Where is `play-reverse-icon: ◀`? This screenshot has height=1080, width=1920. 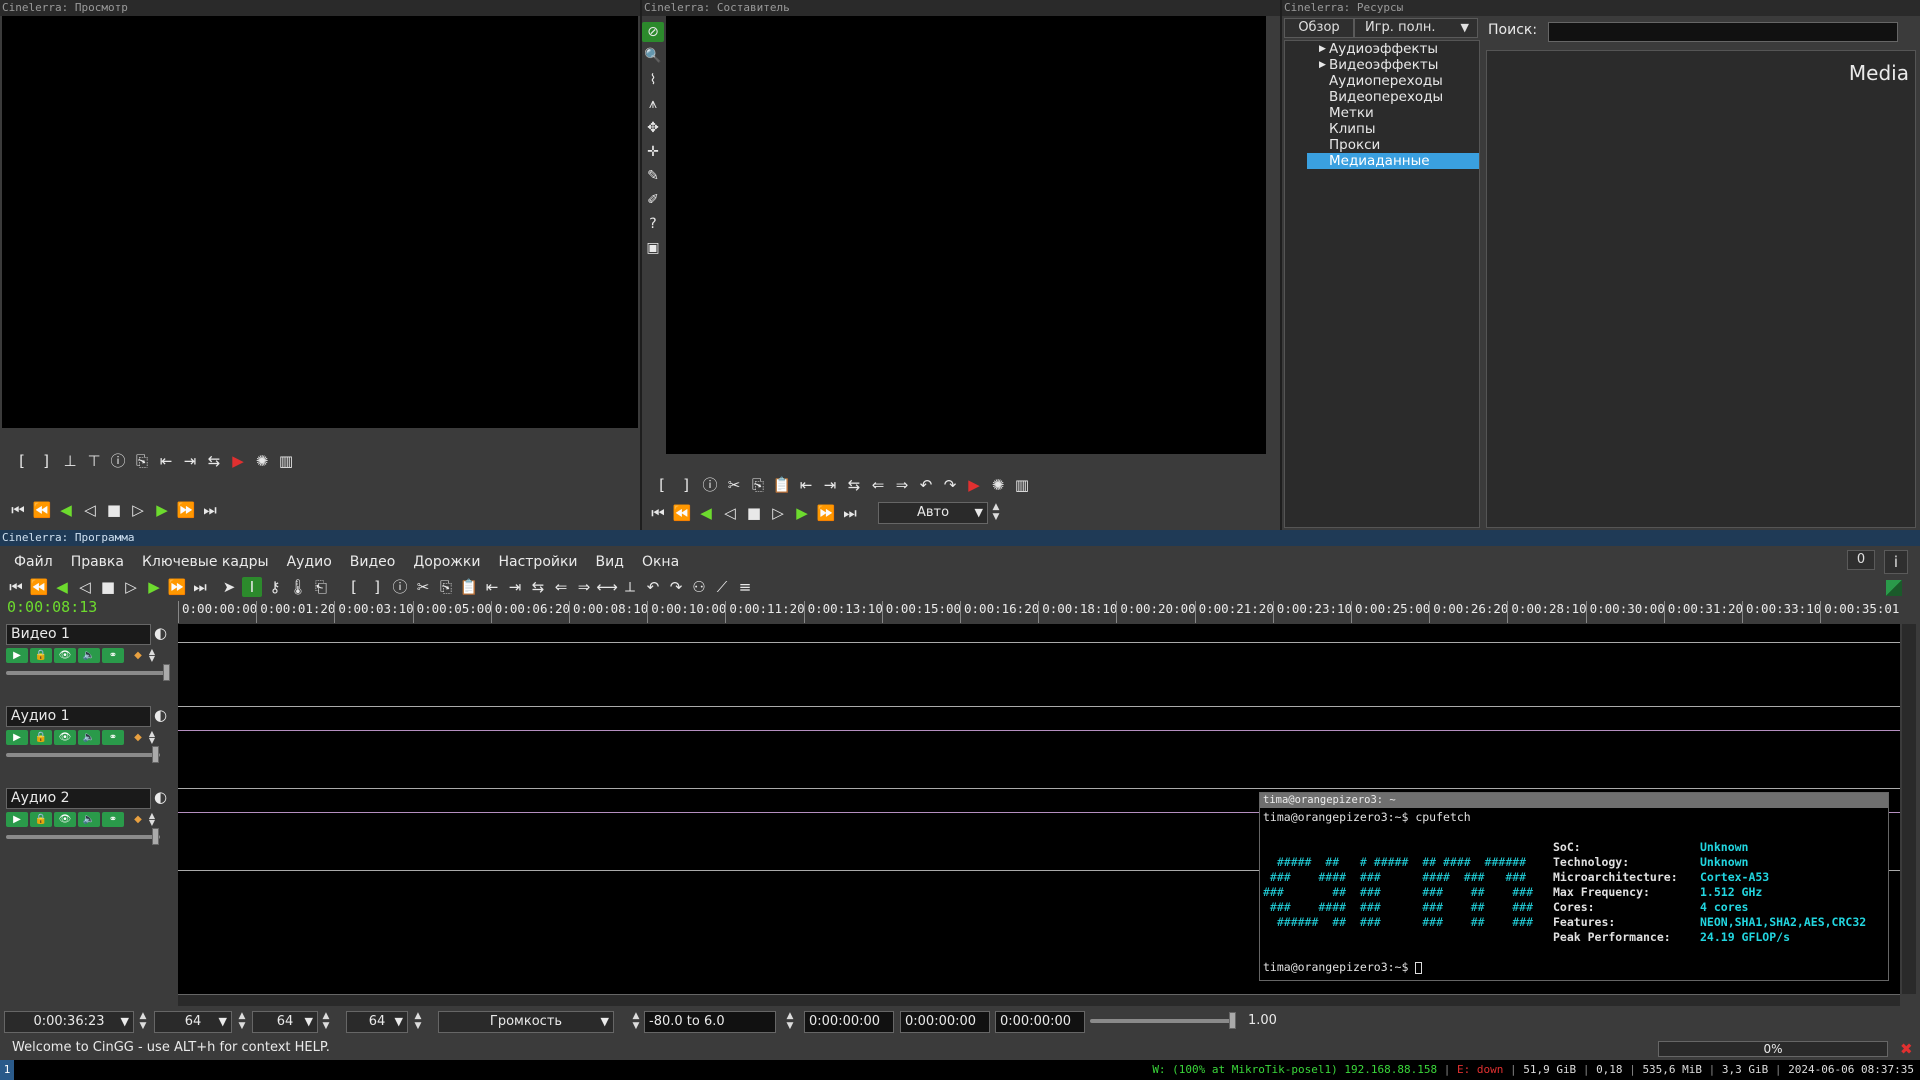
play-reverse-icon: ◀ is located at coordinates (62, 587).